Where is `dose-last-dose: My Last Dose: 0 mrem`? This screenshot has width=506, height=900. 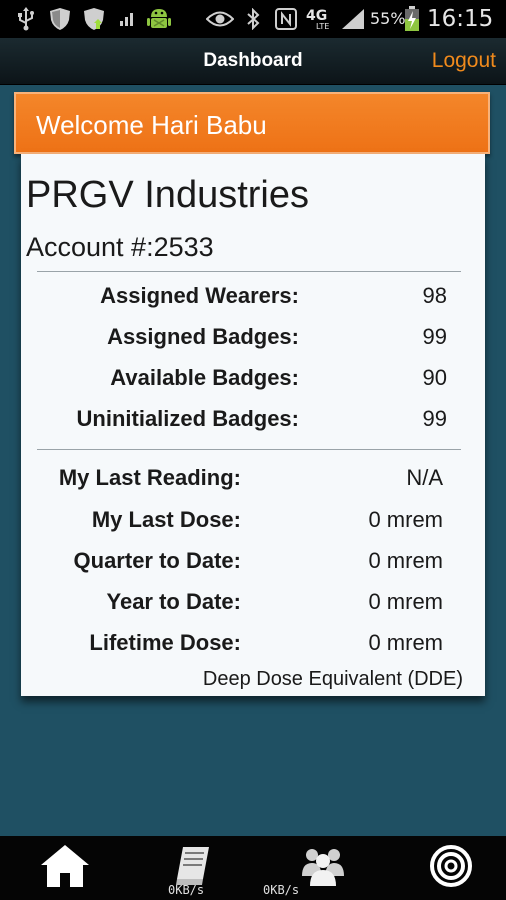
dose-last-dose: My Last Dose: 0 mrem is located at coordinates (253, 520).